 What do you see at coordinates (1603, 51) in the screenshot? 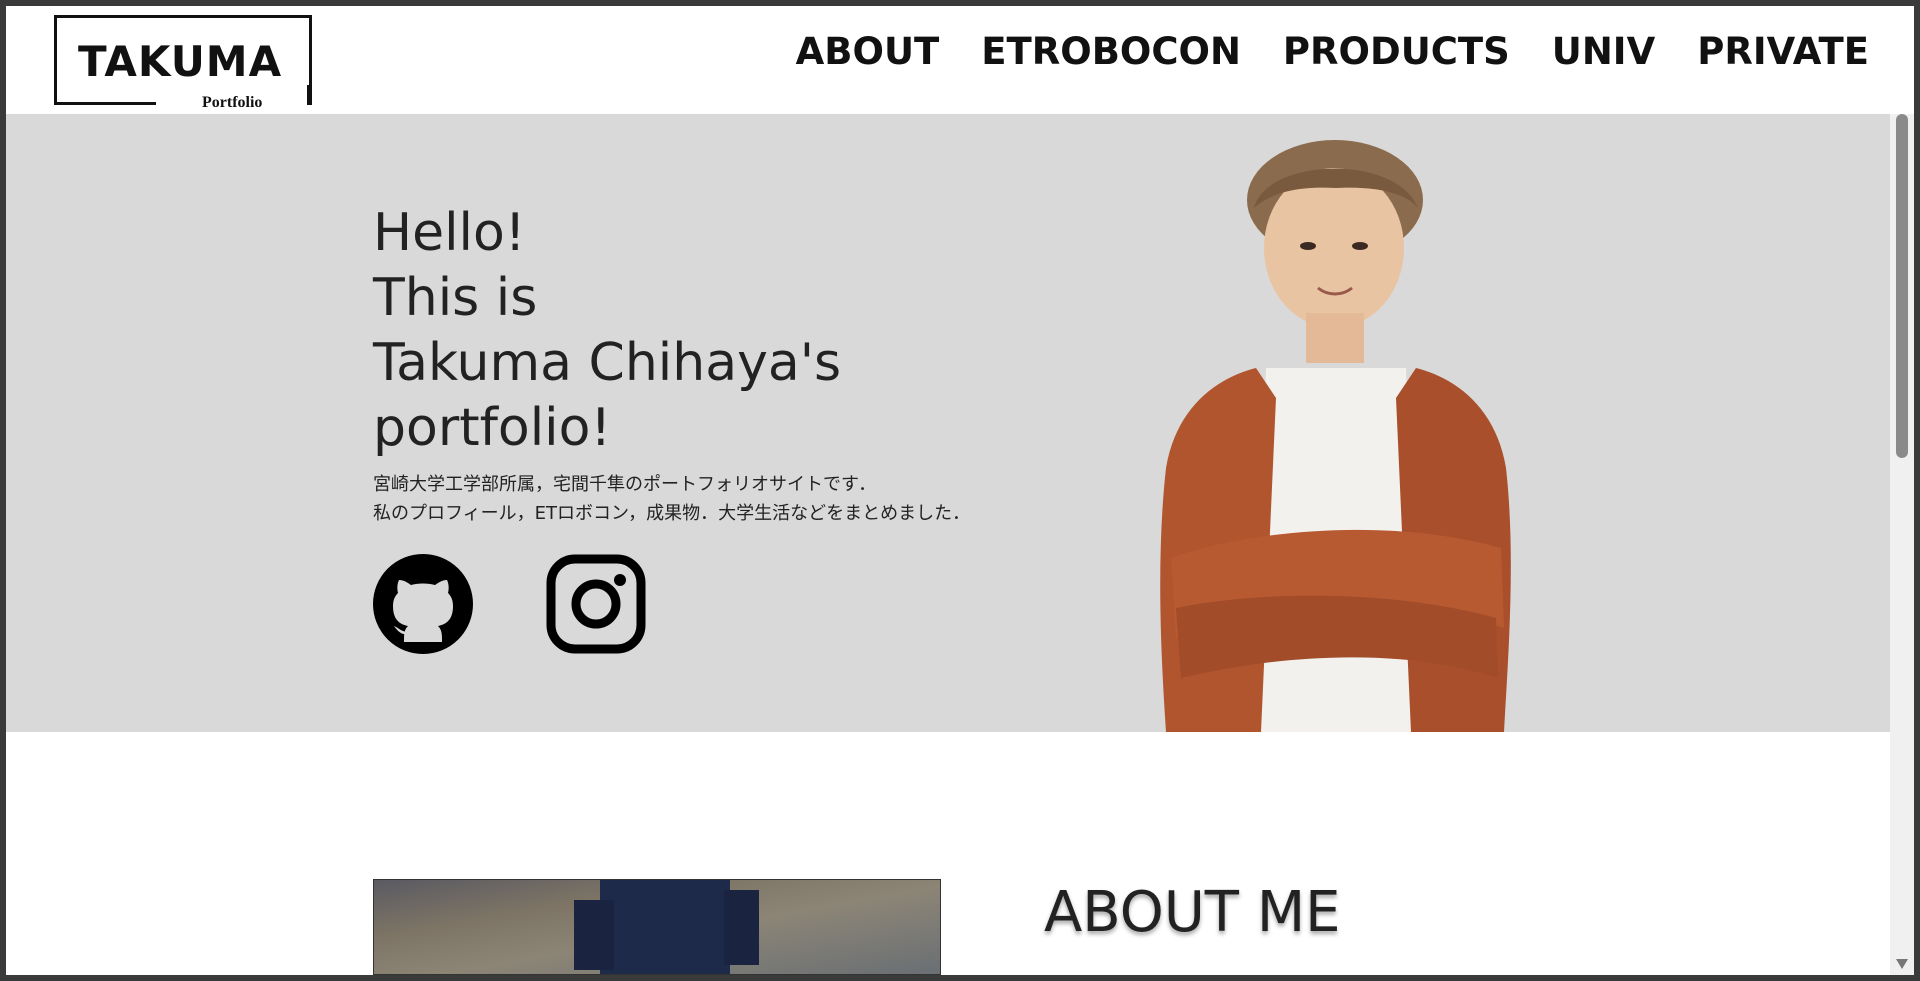
I see `nav-item-univ: UNIV` at bounding box center [1603, 51].